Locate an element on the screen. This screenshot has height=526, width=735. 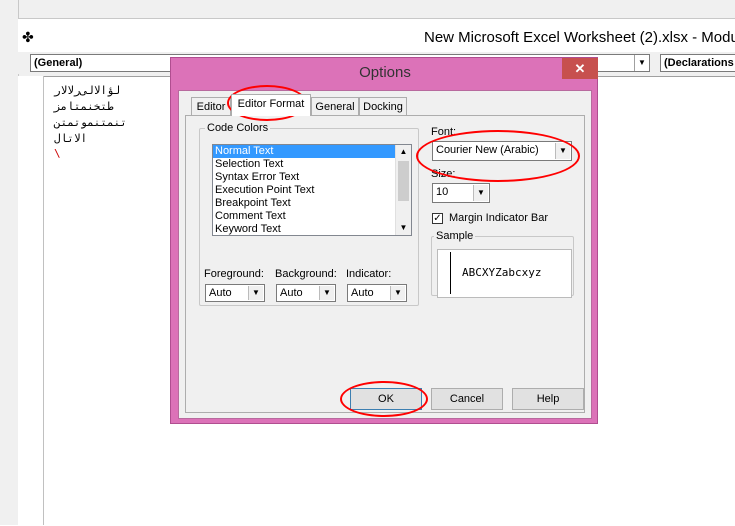
tab-editor-format: Editor Format is located at coordinates (271, 105).